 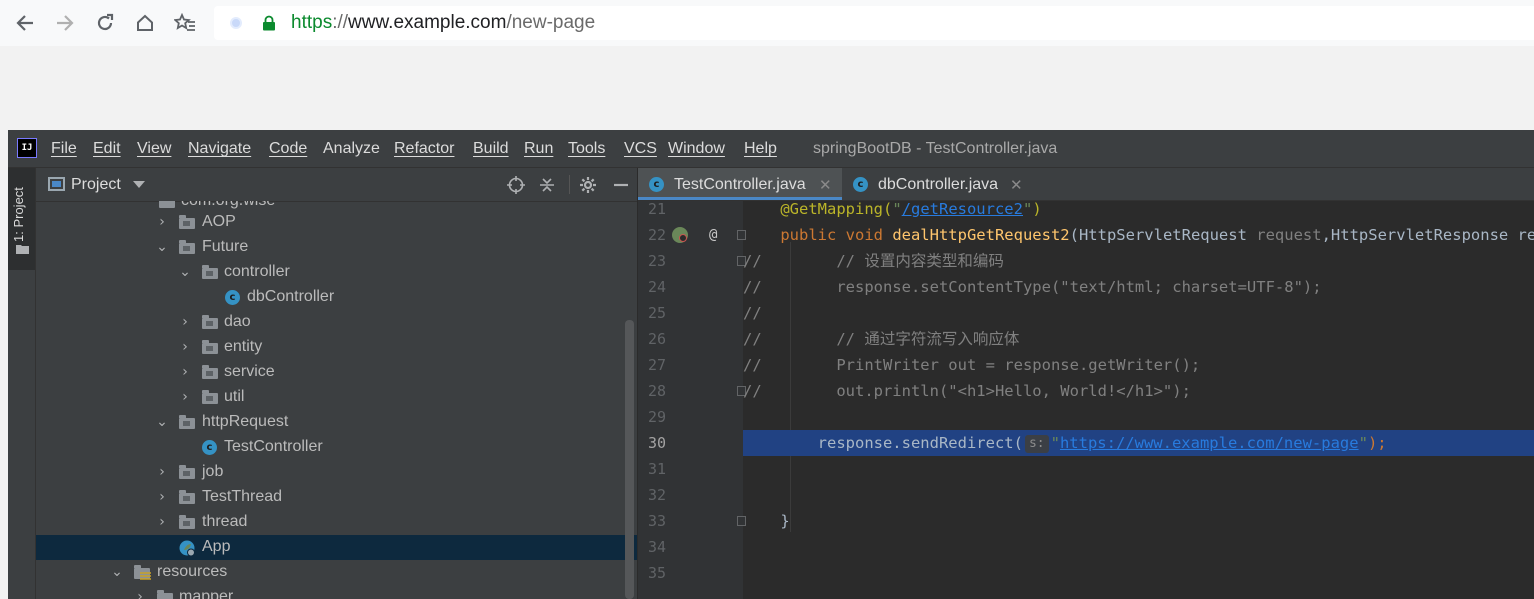 I want to click on locate-file-icon, so click(x=516, y=185).